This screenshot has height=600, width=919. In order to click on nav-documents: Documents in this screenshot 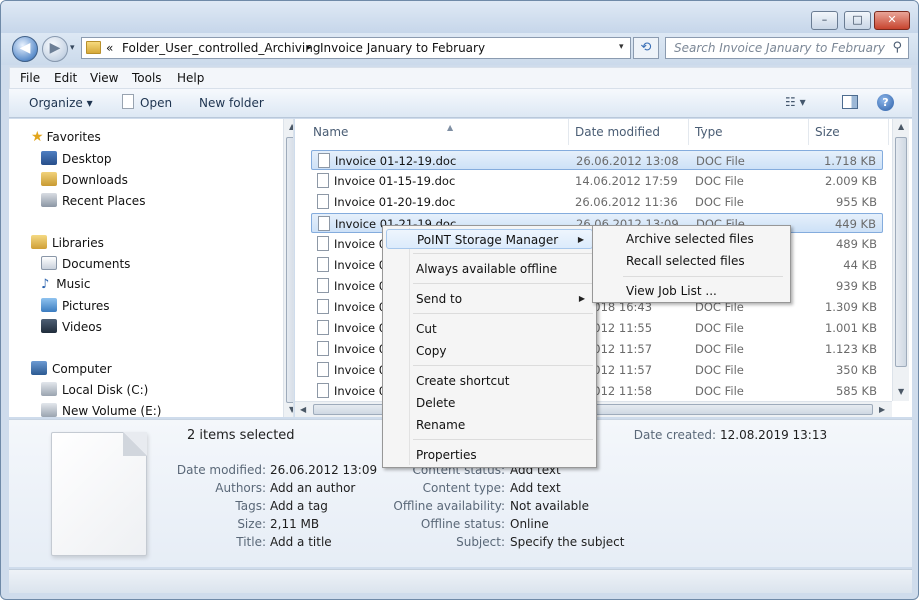, I will do `click(85, 266)`.